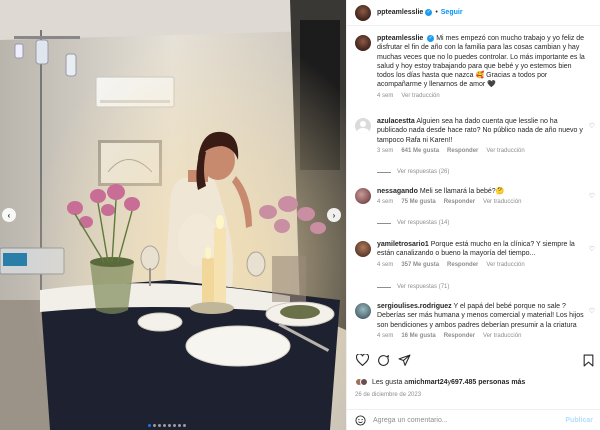  I want to click on comment-likes: 16 Me gusta, so click(418, 336).